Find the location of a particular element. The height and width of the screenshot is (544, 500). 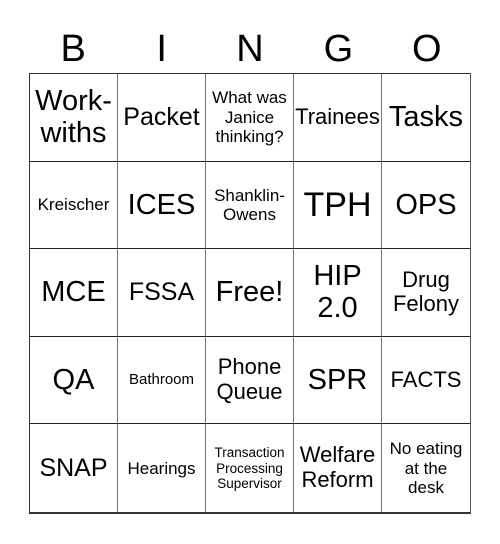

cell-text: Tasks is located at coordinates (426, 116).